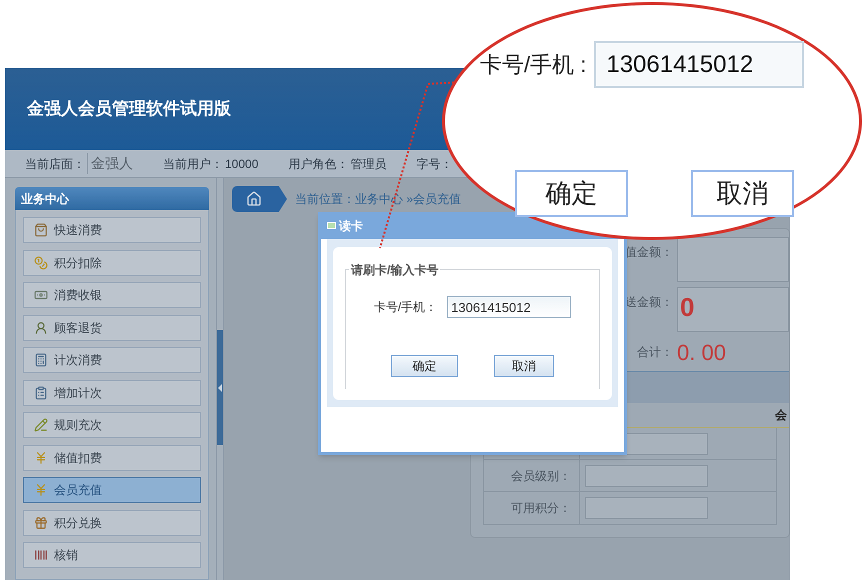 The width and height of the screenshot is (863, 580). I want to click on pencil-icon, so click(41, 425).